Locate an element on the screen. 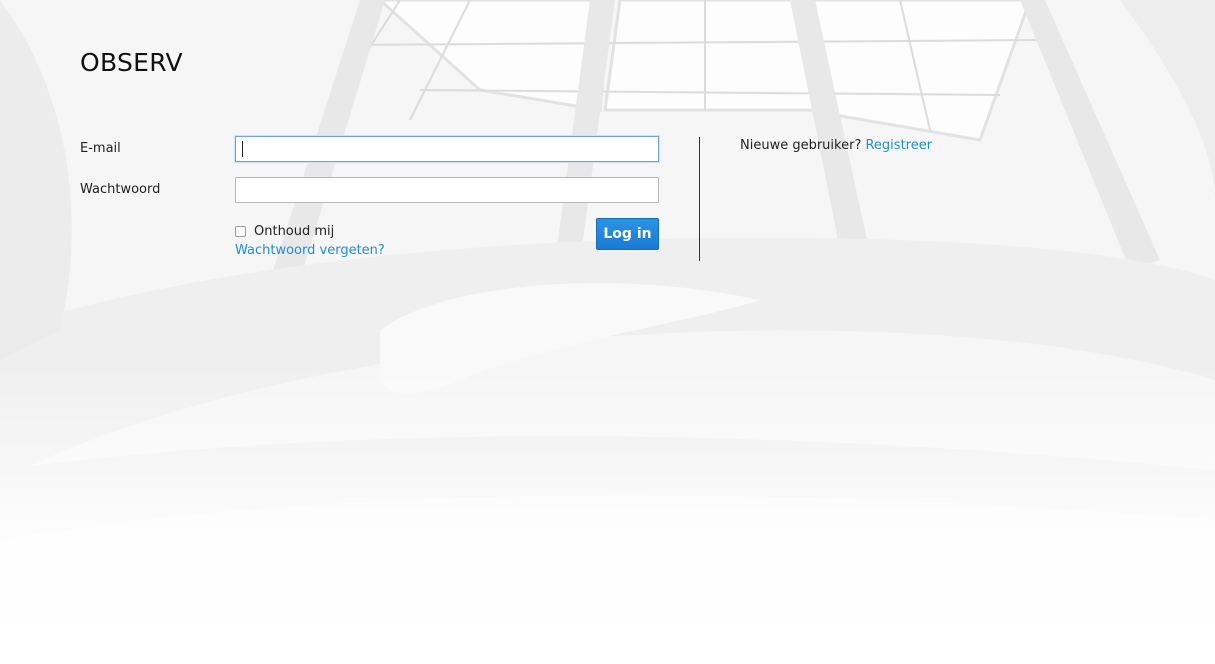 This screenshot has width=1215, height=664. app-title: OBSERV is located at coordinates (131, 62).